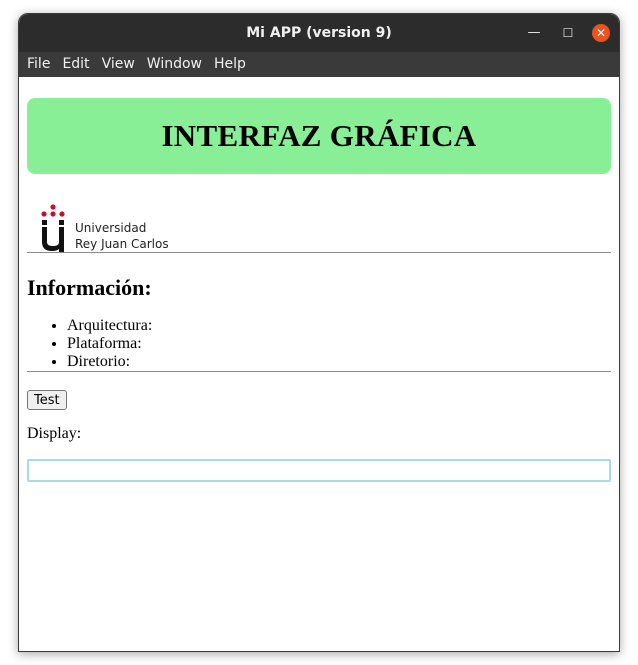 This screenshot has width=638, height=665. I want to click on menu-edit: Edit, so click(75, 64).